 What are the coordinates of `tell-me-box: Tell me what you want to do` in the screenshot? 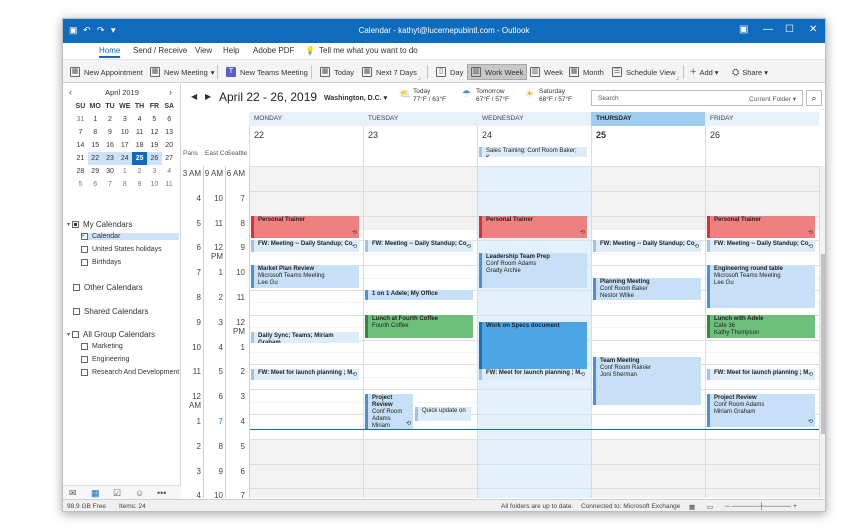 It's located at (368, 50).